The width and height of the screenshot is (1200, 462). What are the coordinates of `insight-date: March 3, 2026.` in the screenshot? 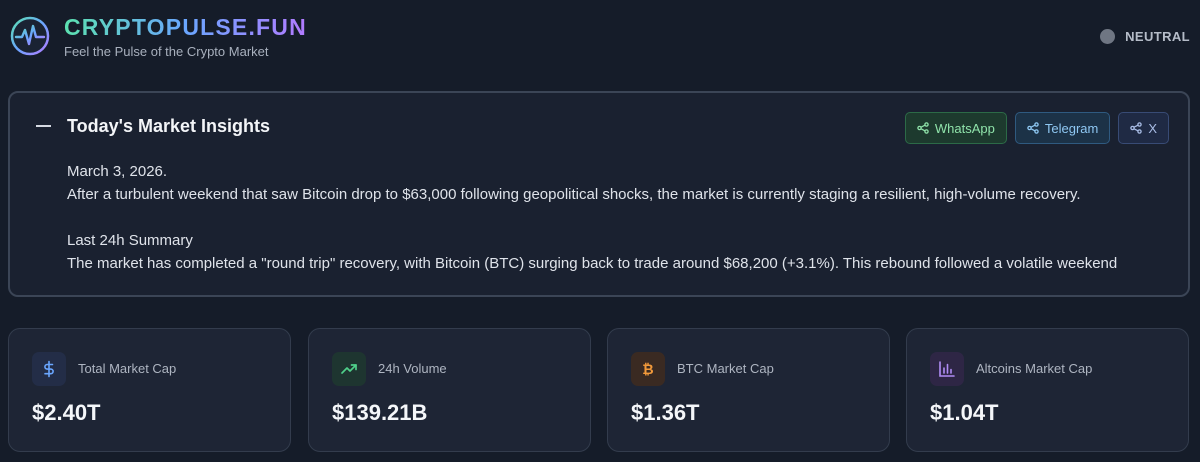 It's located at (117, 171).